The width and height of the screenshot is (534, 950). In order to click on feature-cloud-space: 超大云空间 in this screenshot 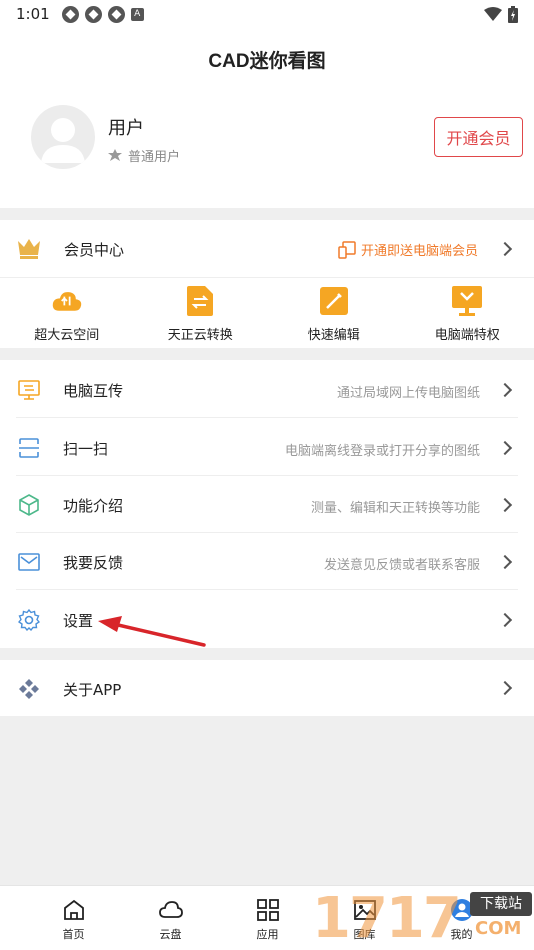, I will do `click(67, 313)`.